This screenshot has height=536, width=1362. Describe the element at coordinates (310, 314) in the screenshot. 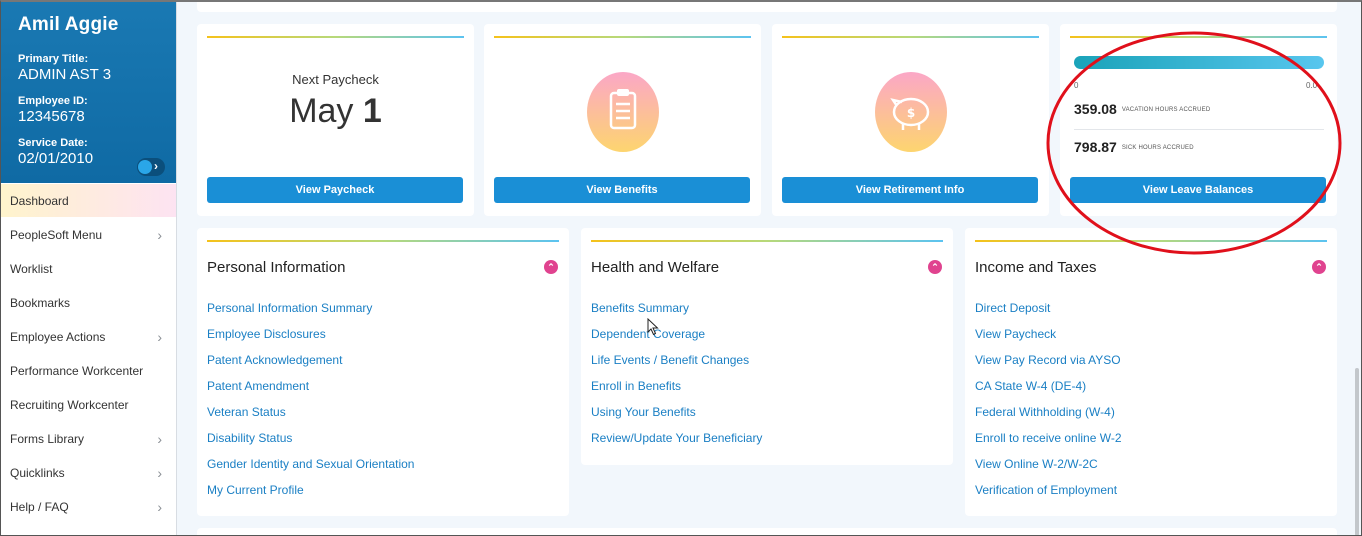

I see `link-personal-information-summary: Personal Information Summary` at that location.